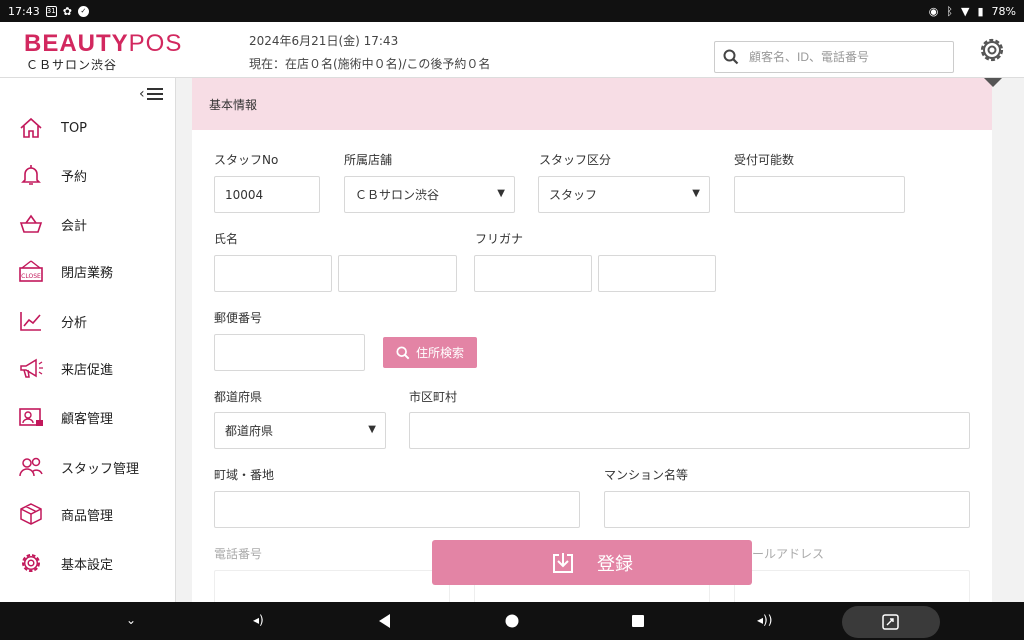 This screenshot has height=640, width=1024. I want to click on rotate-screen-icon, so click(890, 622).